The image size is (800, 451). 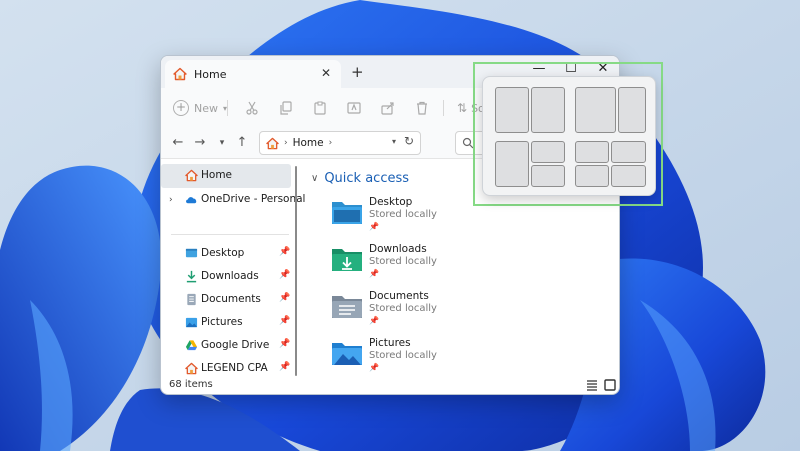 What do you see at coordinates (253, 199) in the screenshot?
I see `sidebar-item-label: OneDrive - Personal` at bounding box center [253, 199].